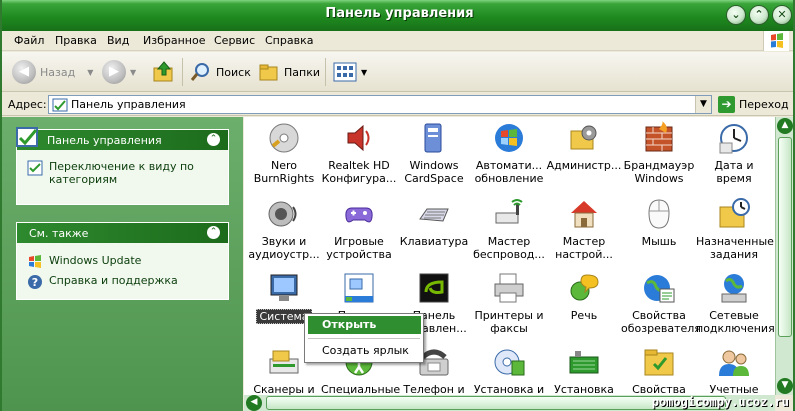 The image size is (795, 411). I want to click on address-bar: Адрес: Панель управления ▼ ➔ Переход, so click(397, 104).